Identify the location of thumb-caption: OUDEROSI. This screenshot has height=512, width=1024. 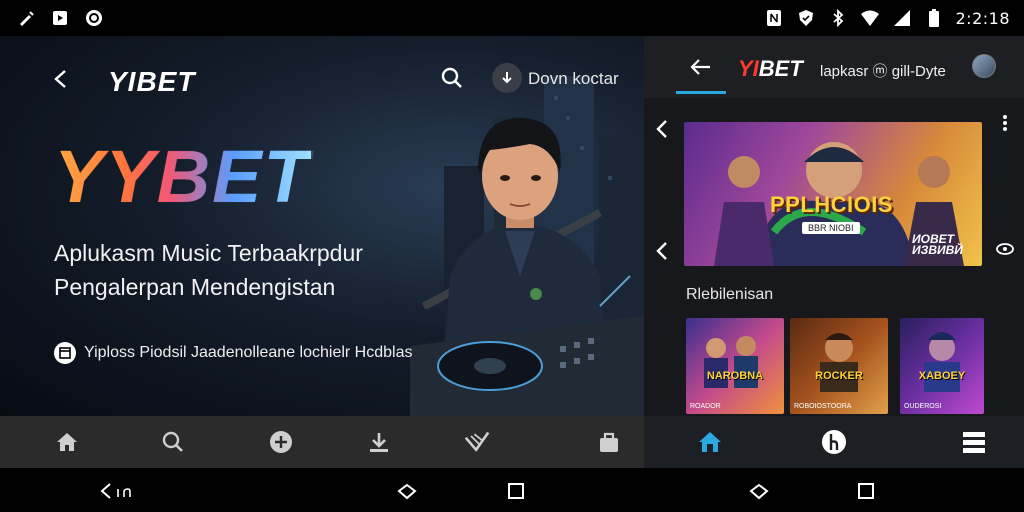
(923, 406).